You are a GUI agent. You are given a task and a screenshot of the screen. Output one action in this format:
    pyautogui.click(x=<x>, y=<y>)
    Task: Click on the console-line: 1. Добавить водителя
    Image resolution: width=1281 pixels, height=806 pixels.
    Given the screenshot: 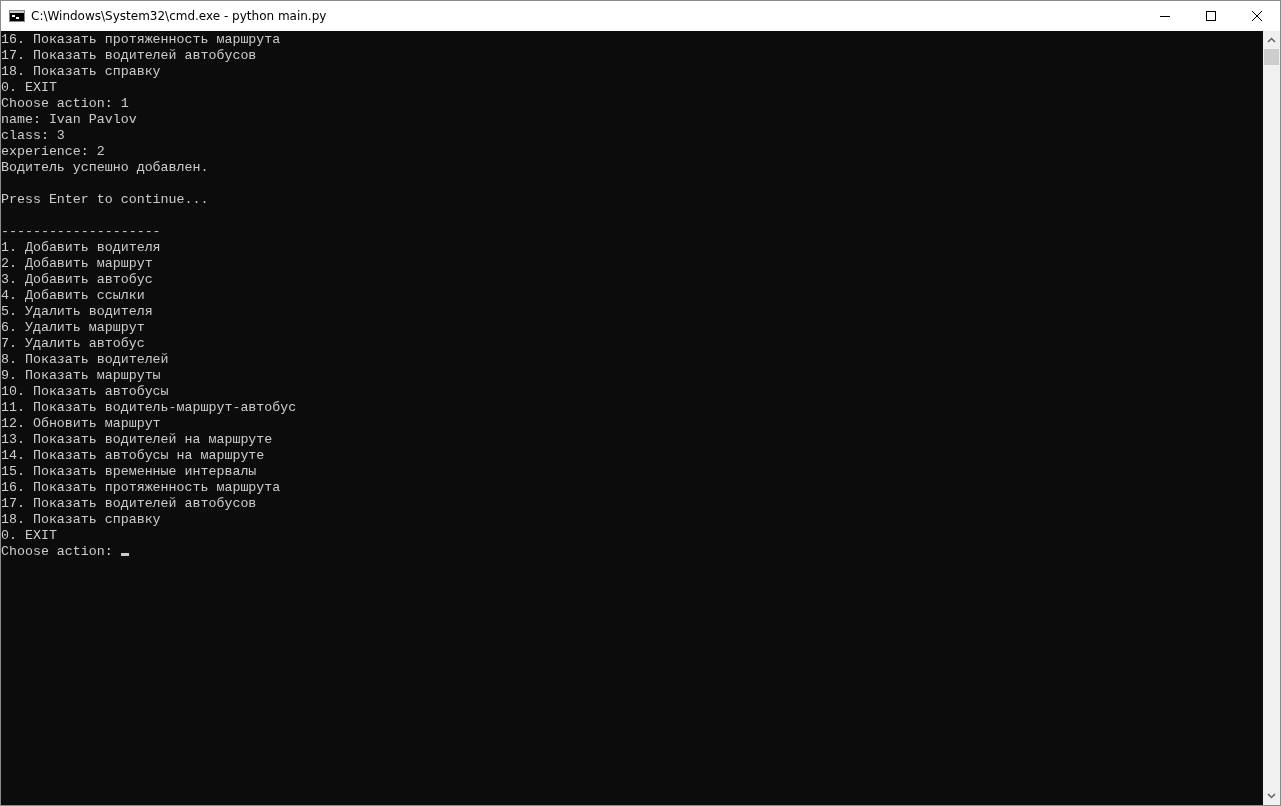 What is the action you would take?
    pyautogui.click(x=81, y=247)
    